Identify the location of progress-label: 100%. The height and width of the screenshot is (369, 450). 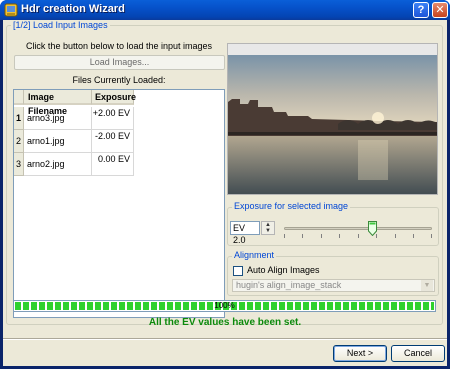
(224, 305).